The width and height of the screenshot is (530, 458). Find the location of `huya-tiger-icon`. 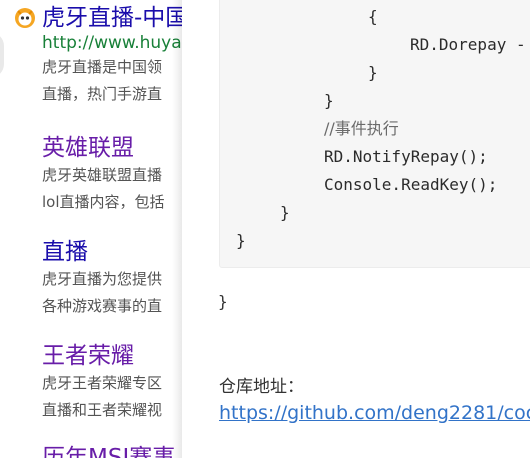

huya-tiger-icon is located at coordinates (25, 18).